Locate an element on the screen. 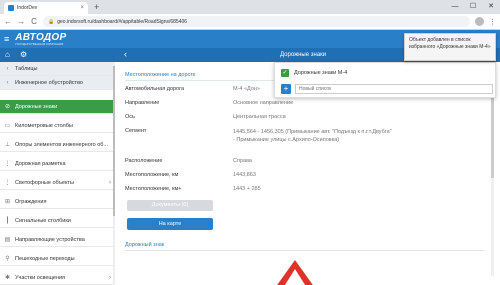  add-list-button: + is located at coordinates (286, 89).